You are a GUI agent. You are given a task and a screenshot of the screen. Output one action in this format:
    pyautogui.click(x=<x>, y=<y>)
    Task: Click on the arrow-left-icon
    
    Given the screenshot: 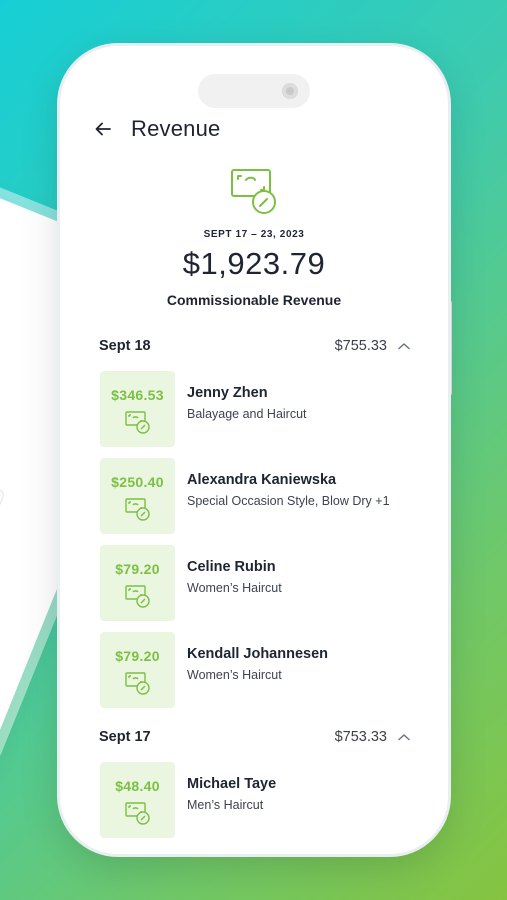 What is the action you would take?
    pyautogui.click(x=103, y=129)
    